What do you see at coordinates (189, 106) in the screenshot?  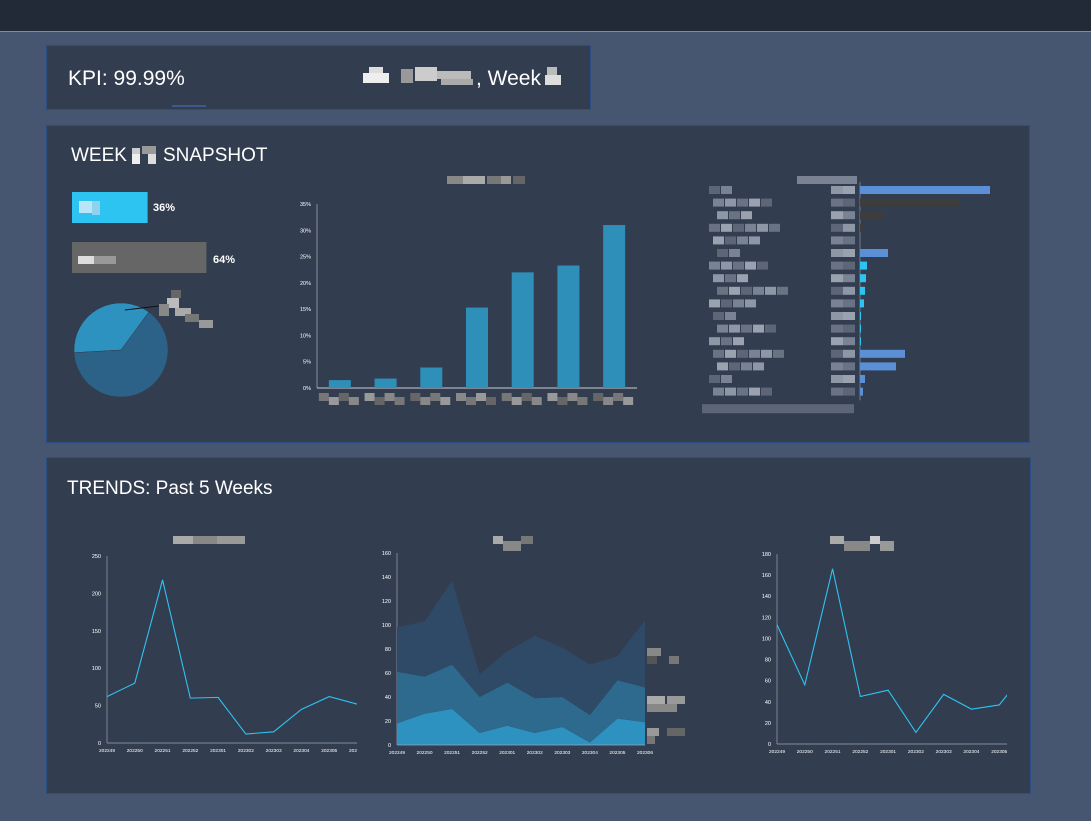 I see `kpi-underline` at bounding box center [189, 106].